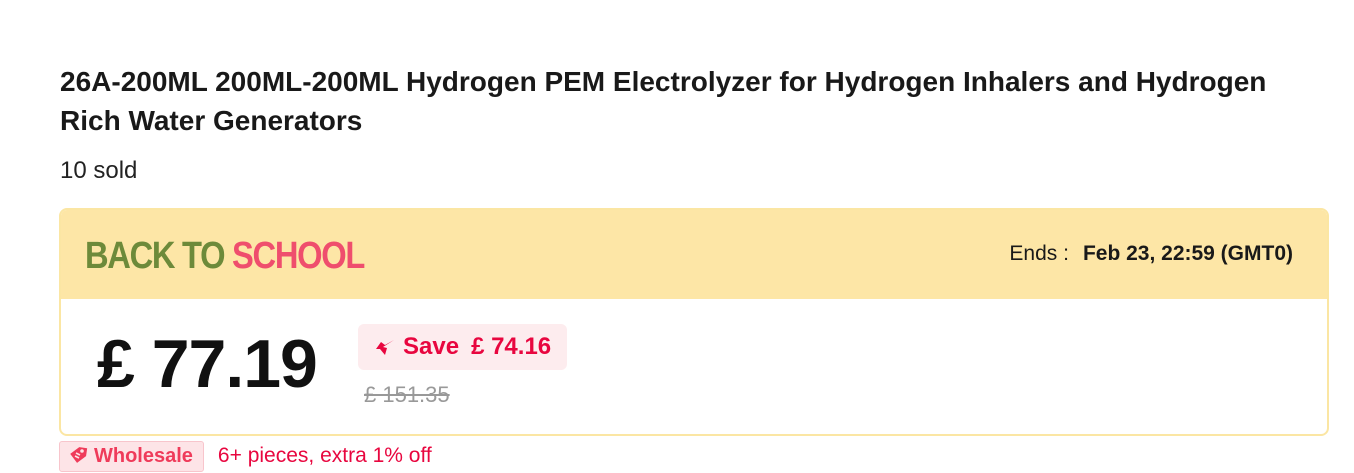 The image size is (1354, 473). I want to click on wholesale-row: Wholesale 6+ pieces, extra 1% off, so click(245, 456).